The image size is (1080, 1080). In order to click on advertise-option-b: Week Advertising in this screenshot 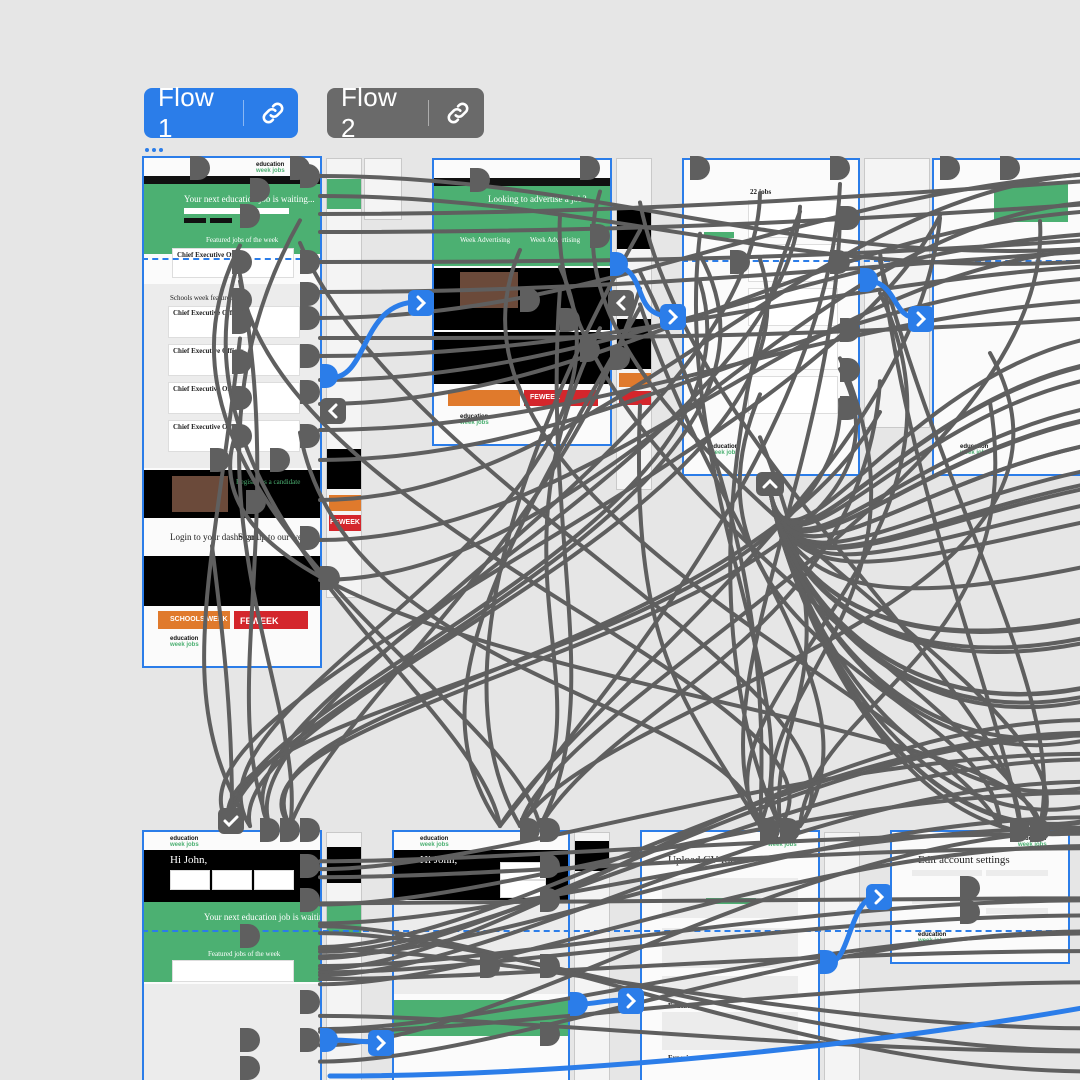, I will do `click(555, 240)`.